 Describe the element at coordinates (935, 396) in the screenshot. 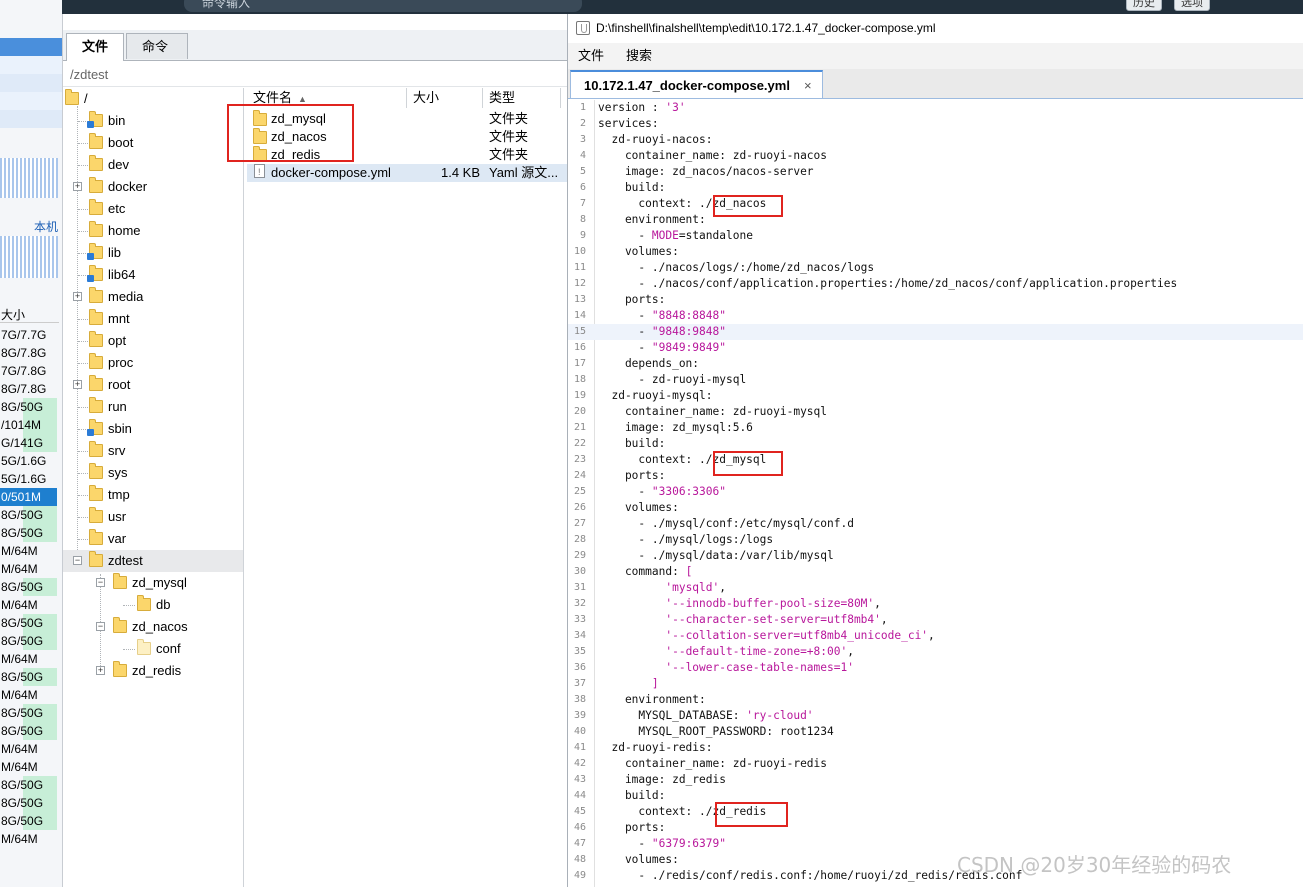

I see `code-line: 19 zd-ruoyi-mysql:` at that location.